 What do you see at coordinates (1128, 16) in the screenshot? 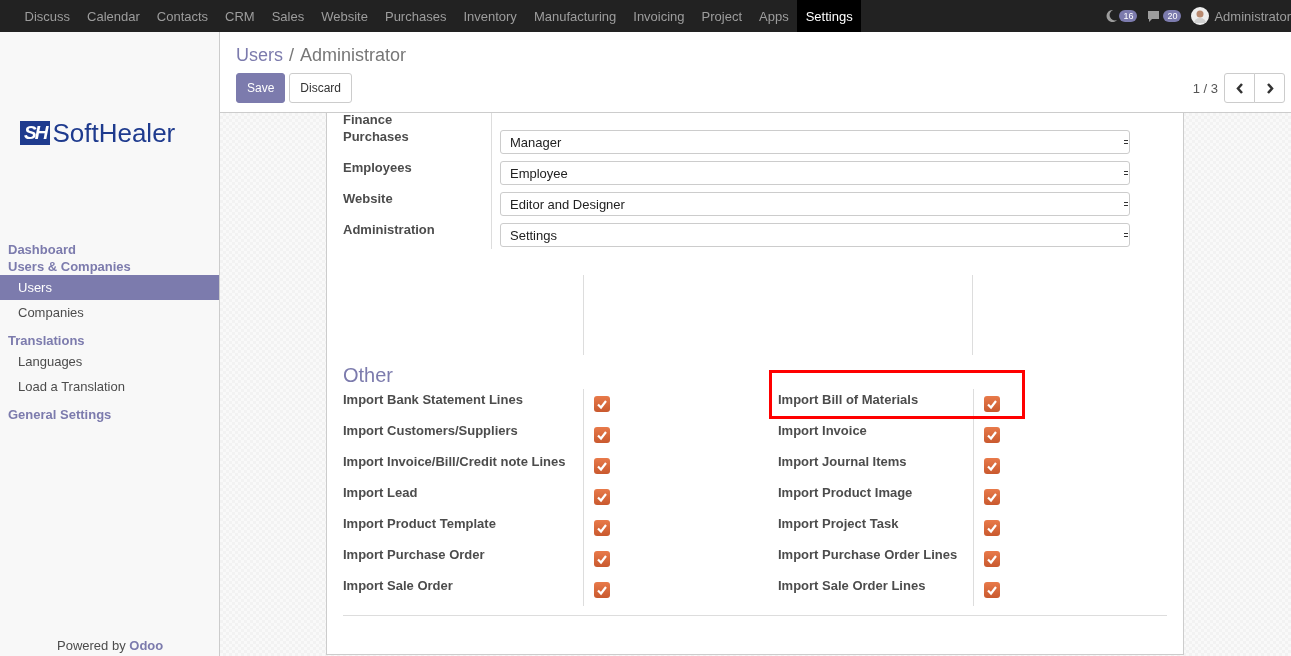
I see `activity-count-badge: 16` at bounding box center [1128, 16].